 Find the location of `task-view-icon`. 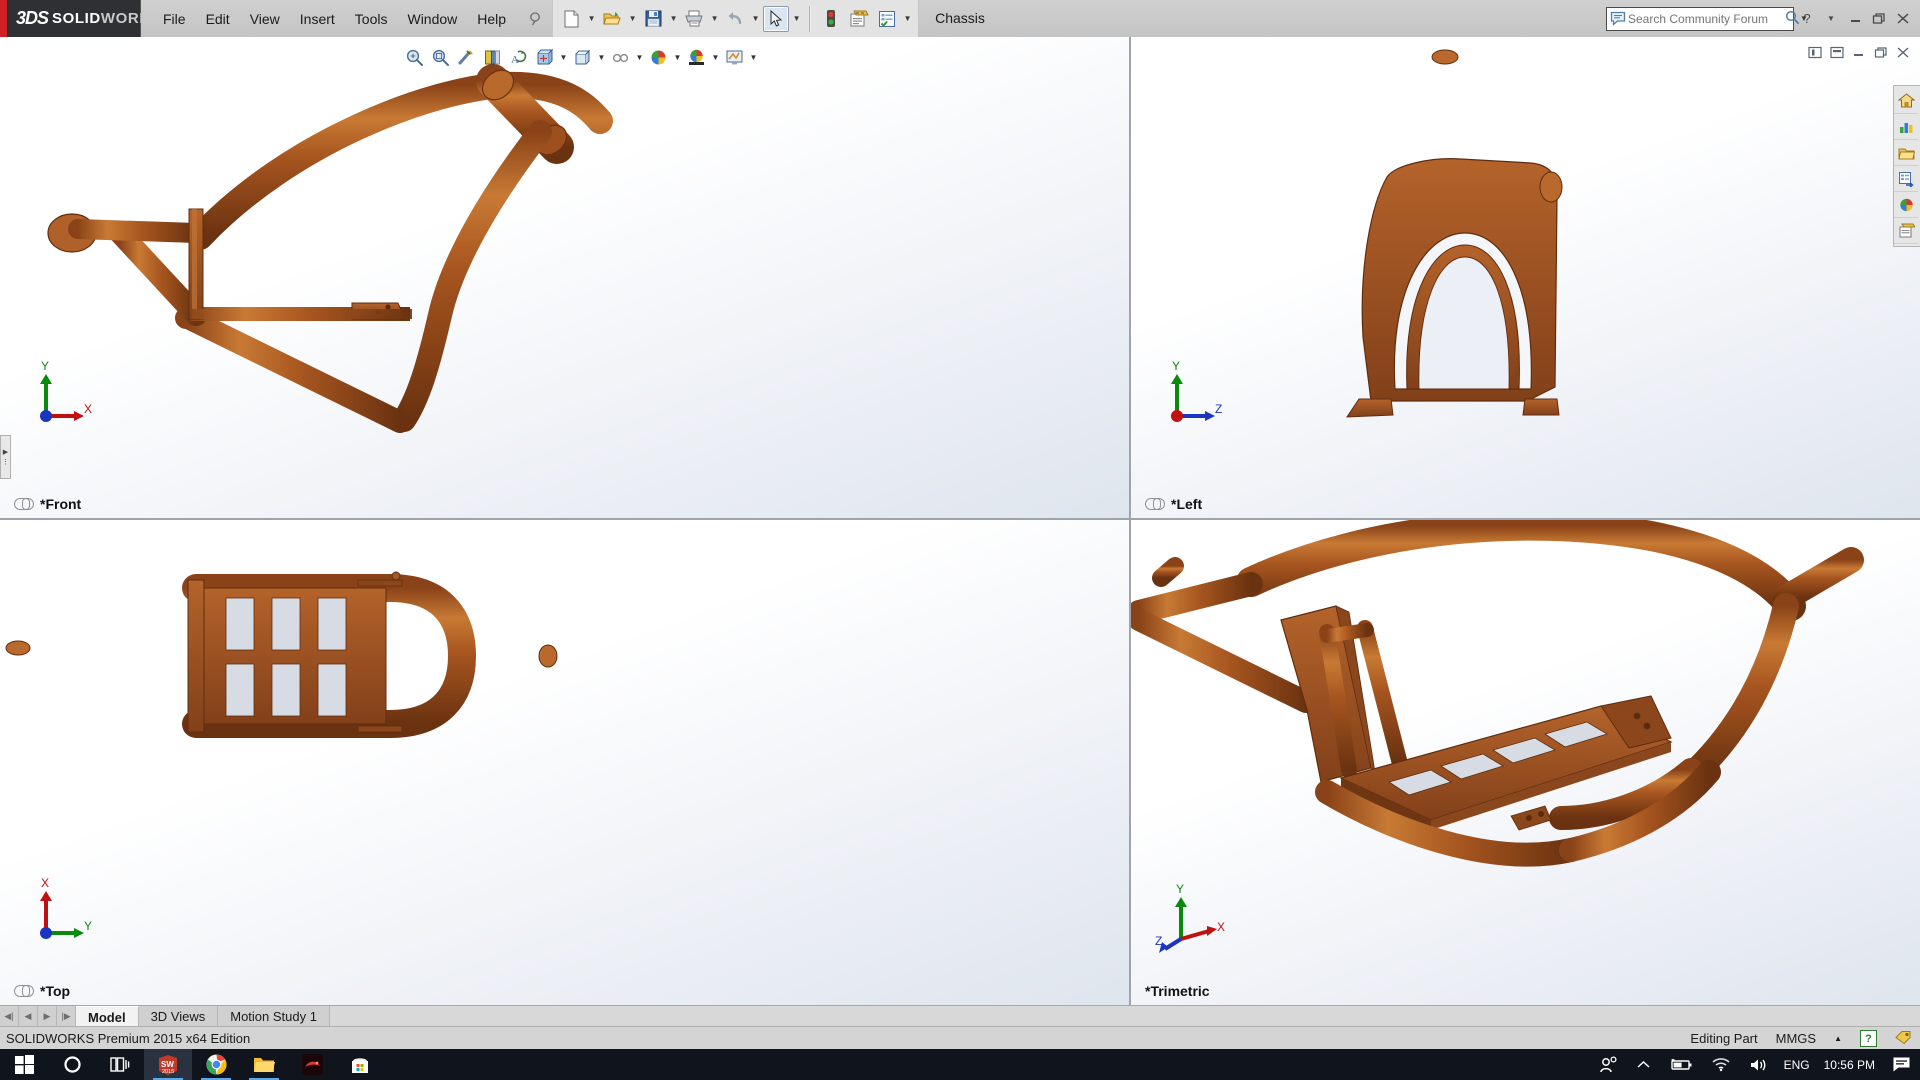

task-view-icon is located at coordinates (120, 1064).